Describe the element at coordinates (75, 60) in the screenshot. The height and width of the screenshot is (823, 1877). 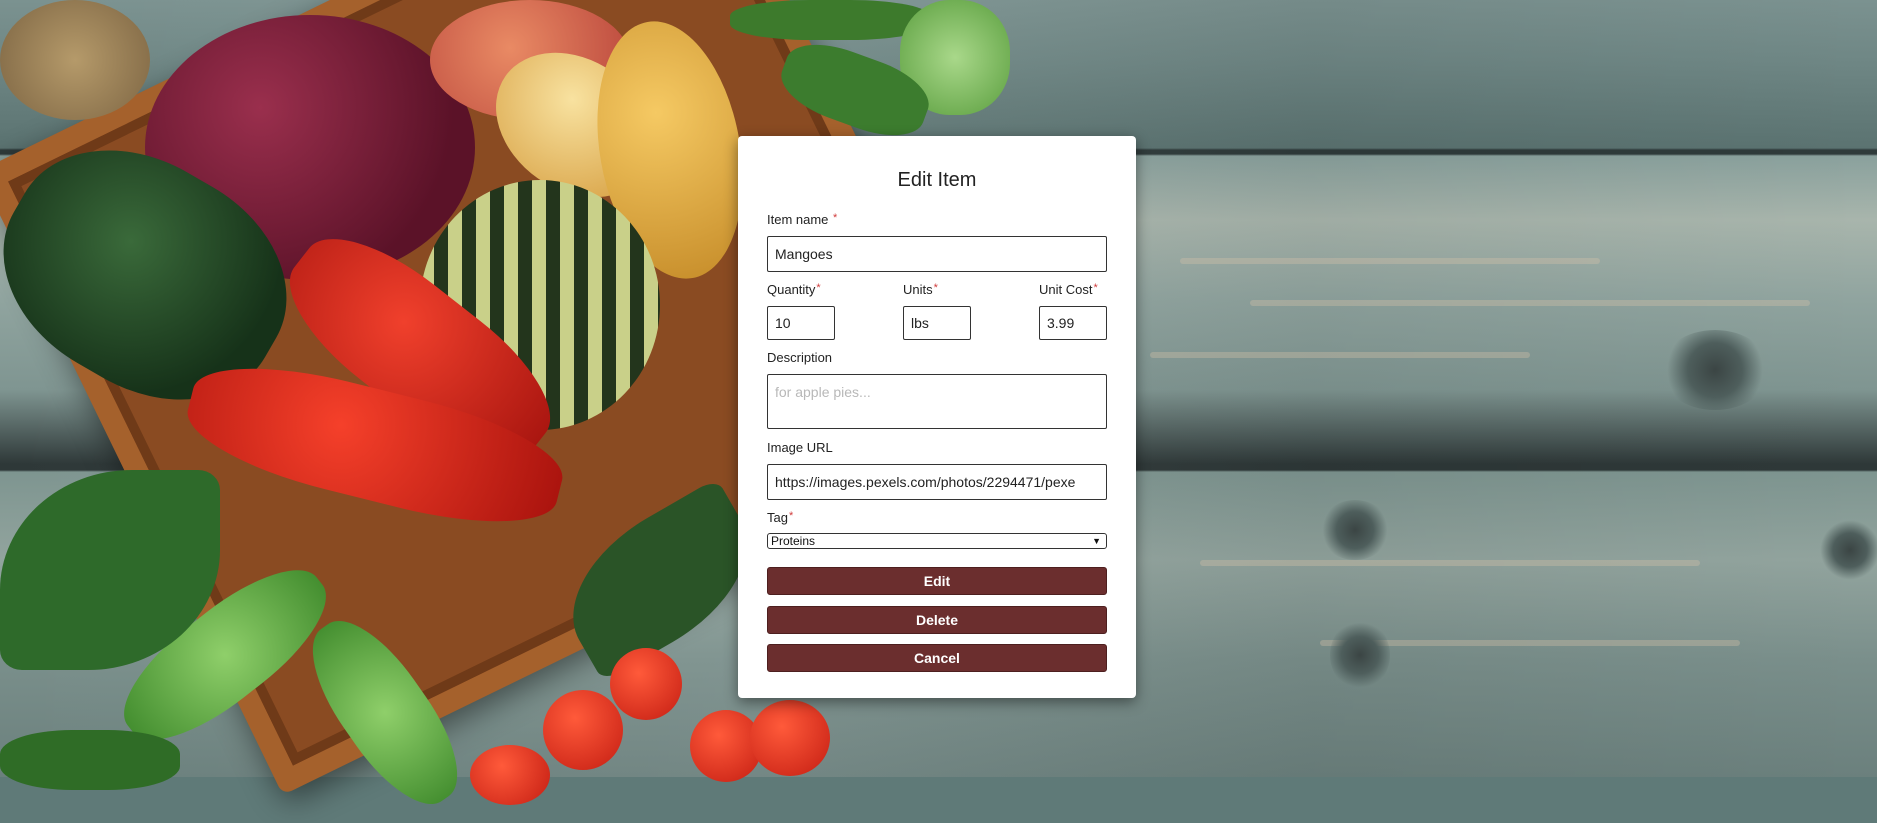
I see `twine-ball` at that location.